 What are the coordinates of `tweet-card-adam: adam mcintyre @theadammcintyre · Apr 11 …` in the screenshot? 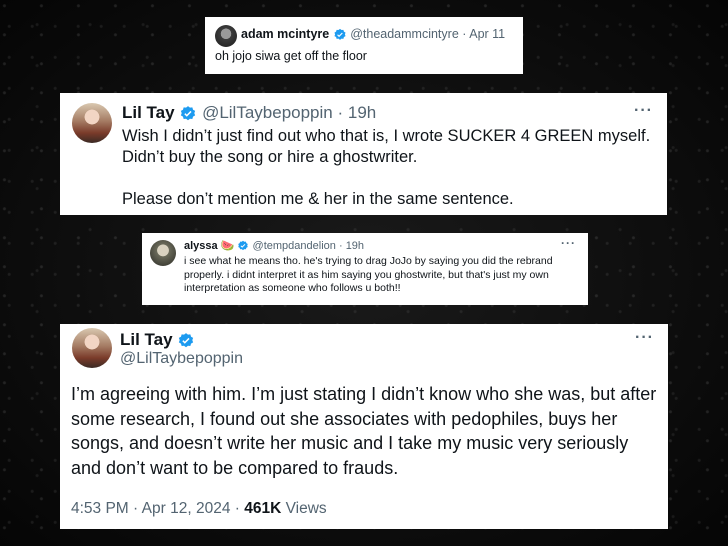 It's located at (364, 45).